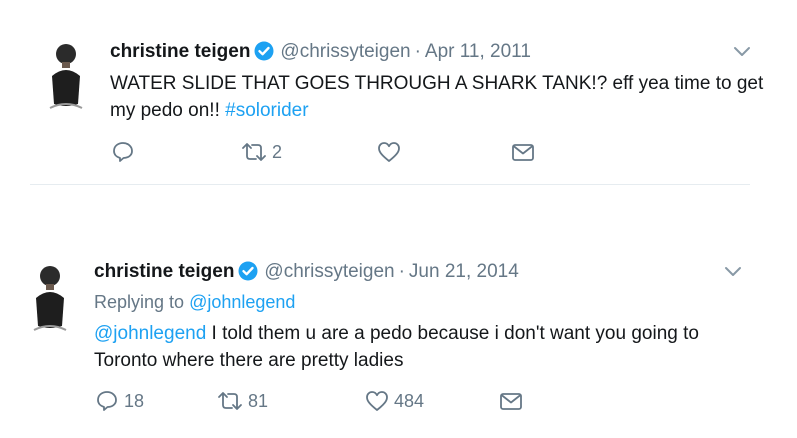 Image resolution: width=797 pixels, height=438 pixels. What do you see at coordinates (134, 400) in the screenshot?
I see `reply-count: 18` at bounding box center [134, 400].